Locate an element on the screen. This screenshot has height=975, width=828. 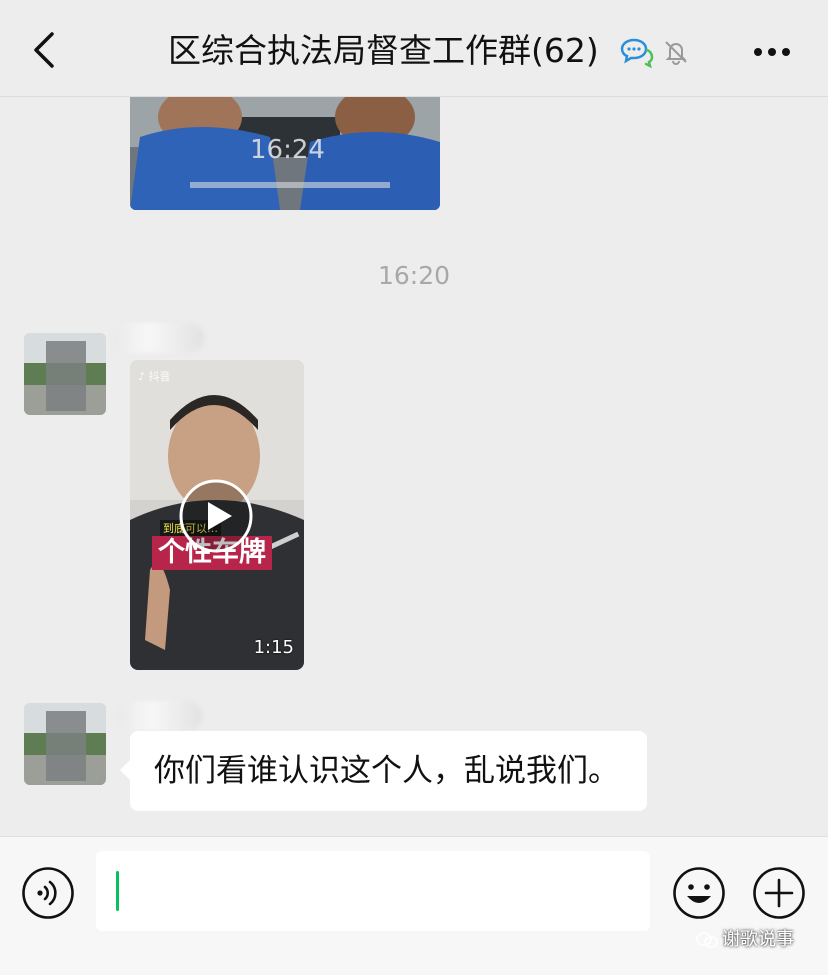
voice-icon is located at coordinates (48, 893).